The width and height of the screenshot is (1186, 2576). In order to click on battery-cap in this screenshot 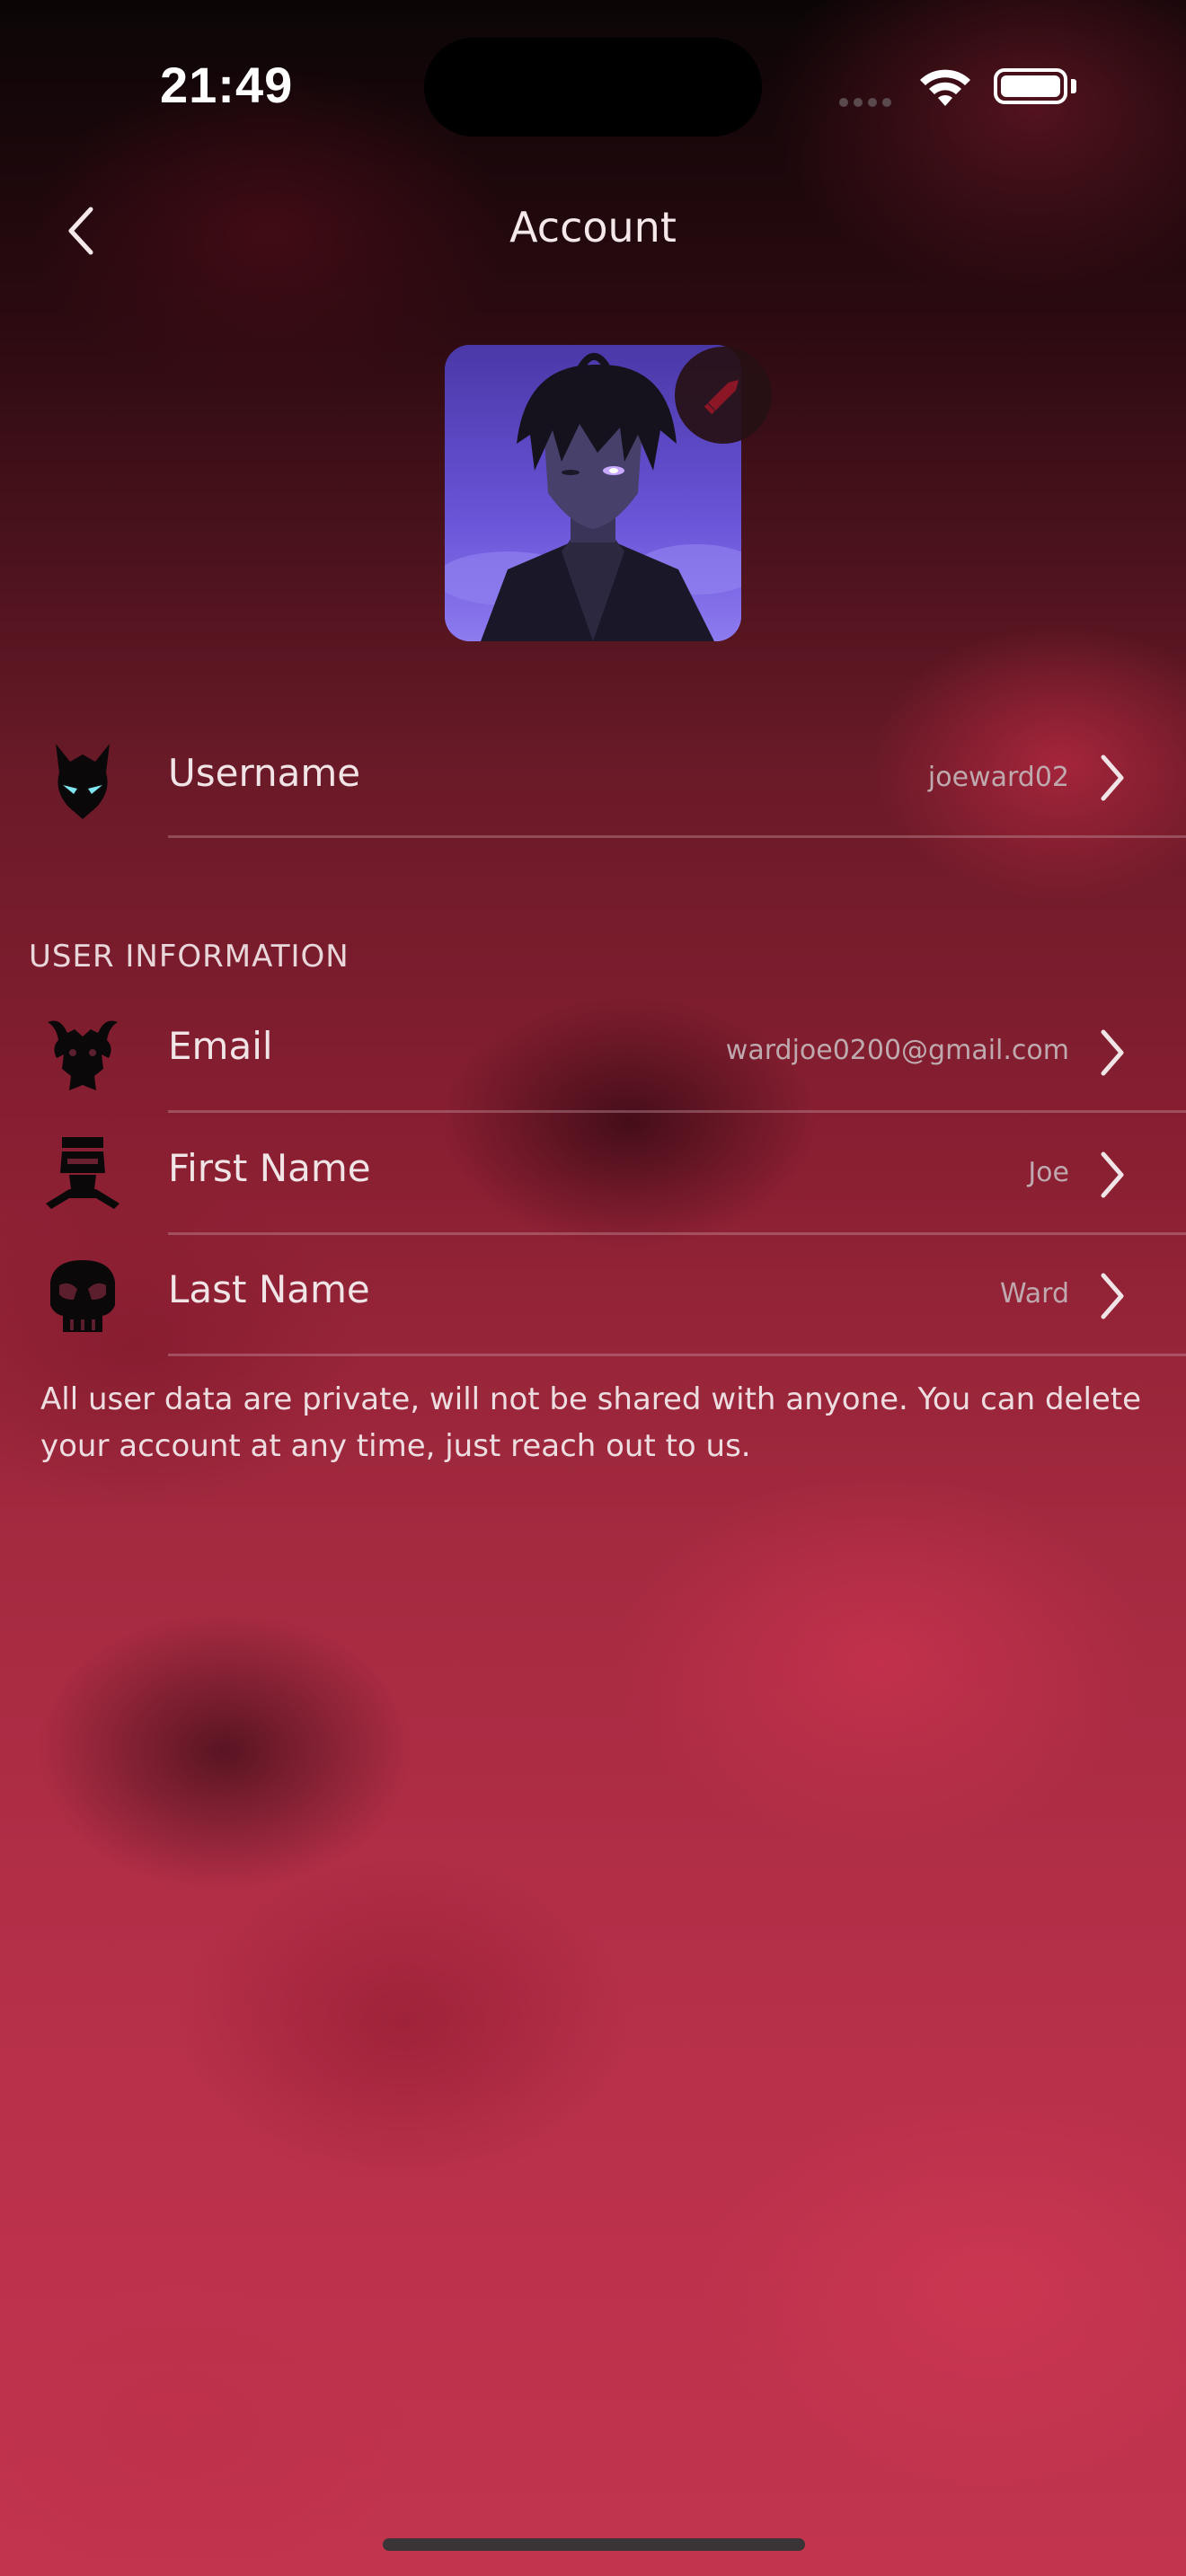, I will do `click(1073, 86)`.